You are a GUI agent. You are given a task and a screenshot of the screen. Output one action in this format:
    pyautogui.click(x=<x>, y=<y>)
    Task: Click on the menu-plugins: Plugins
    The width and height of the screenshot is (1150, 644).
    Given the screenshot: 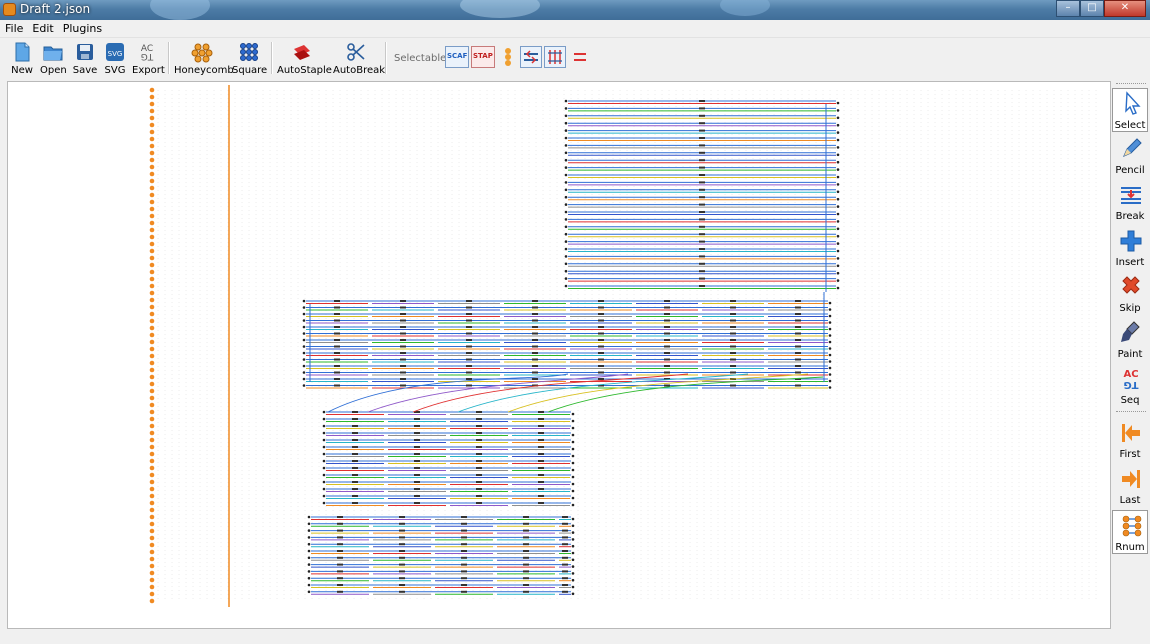 What is the action you would take?
    pyautogui.click(x=82, y=27)
    